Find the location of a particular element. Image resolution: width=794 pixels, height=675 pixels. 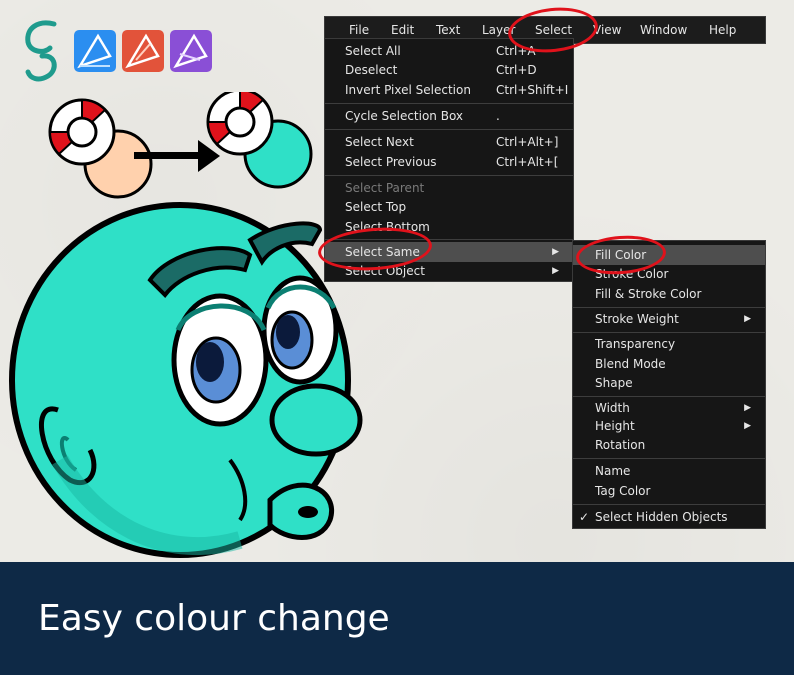

select-hidden-objects-item: ✓ Select Hidden Objects is located at coordinates (669, 517).